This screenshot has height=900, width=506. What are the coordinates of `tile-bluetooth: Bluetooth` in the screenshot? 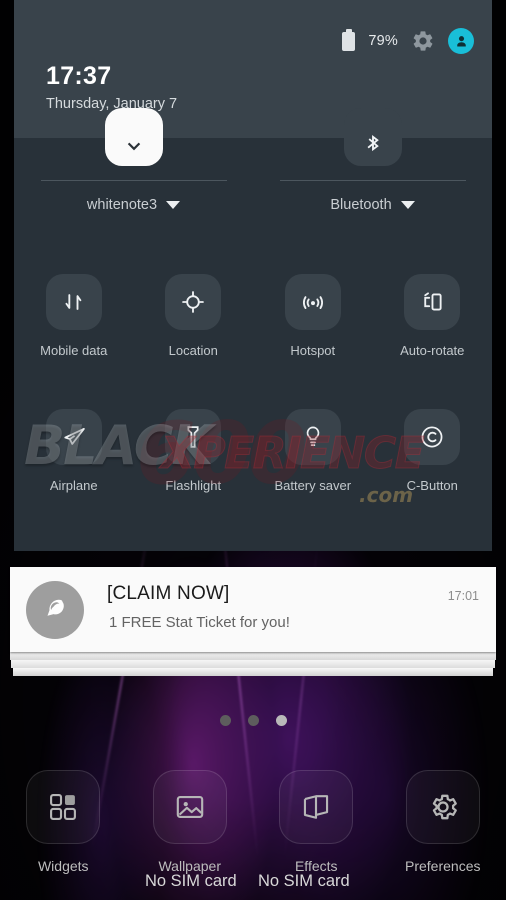 It's located at (372, 178).